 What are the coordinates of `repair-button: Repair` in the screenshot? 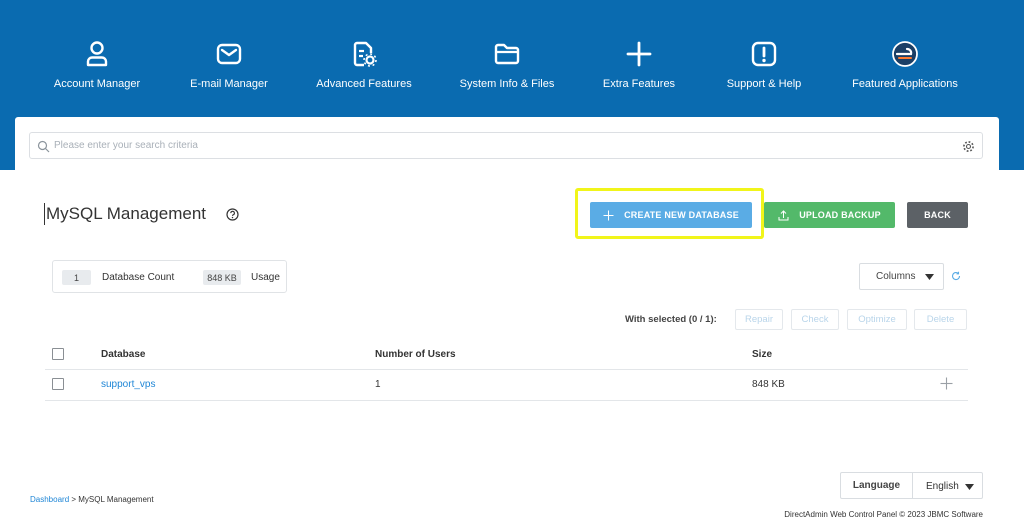 It's located at (759, 319).